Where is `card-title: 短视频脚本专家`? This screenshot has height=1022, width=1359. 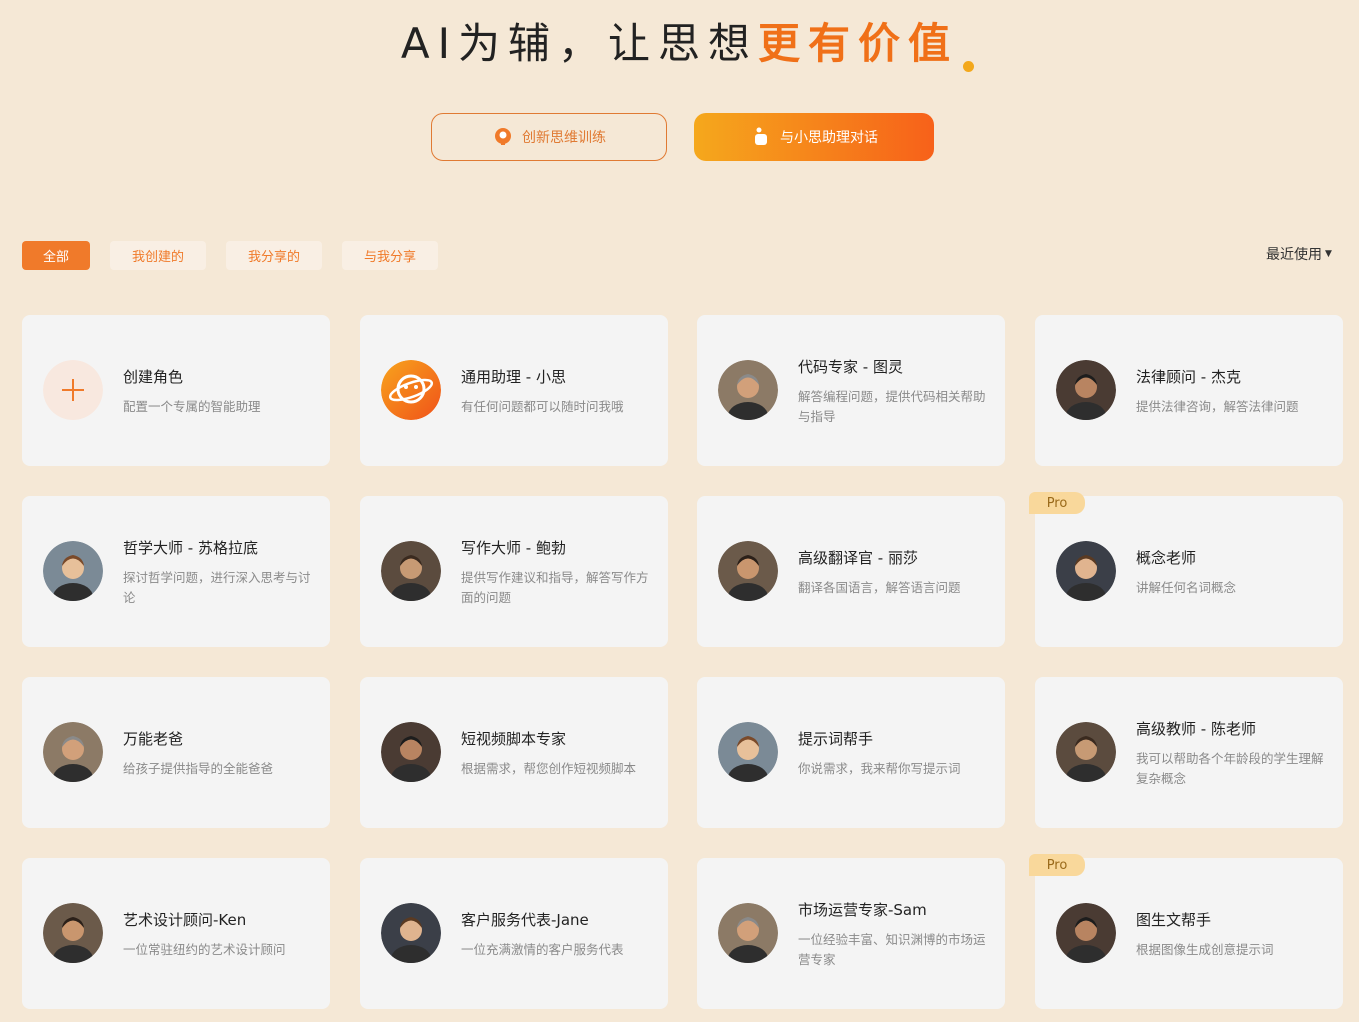
card-title: 短视频脚本专家 is located at coordinates (514, 739).